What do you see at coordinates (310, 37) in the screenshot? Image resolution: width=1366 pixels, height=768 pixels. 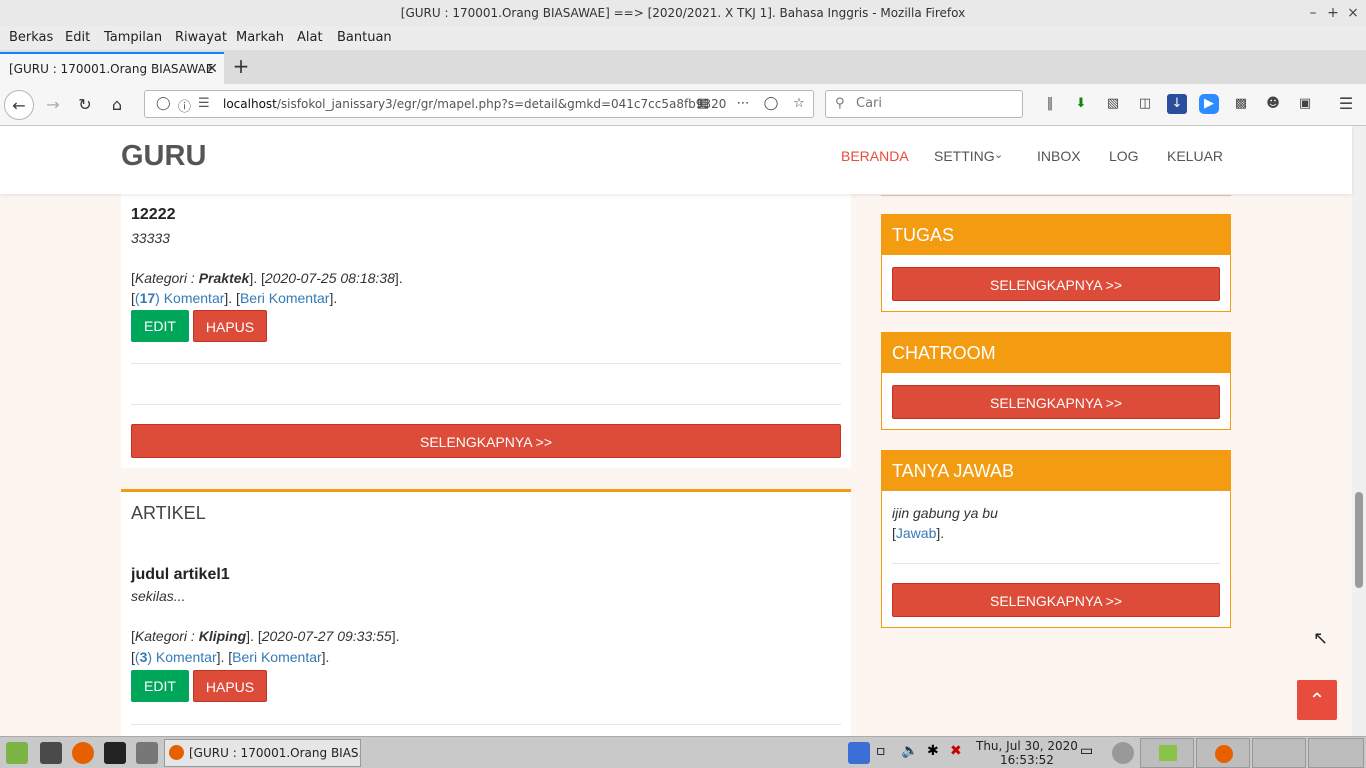 I see `menu-alat: Alat` at bounding box center [310, 37].